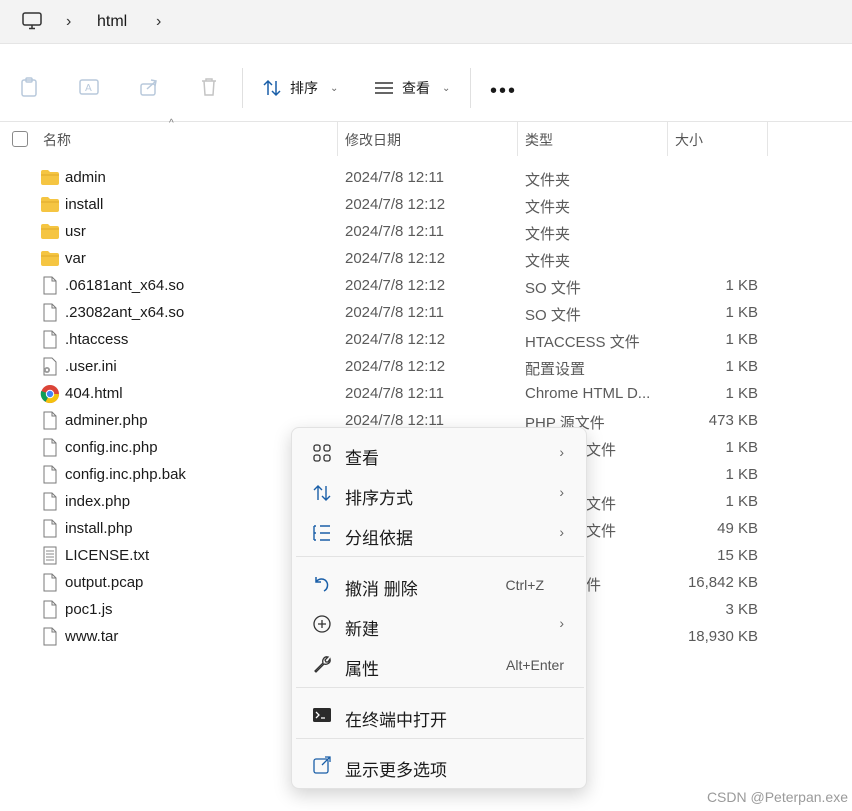 The width and height of the screenshot is (852, 811). Describe the element at coordinates (75, 231) in the screenshot. I see `file-name: usr` at that location.